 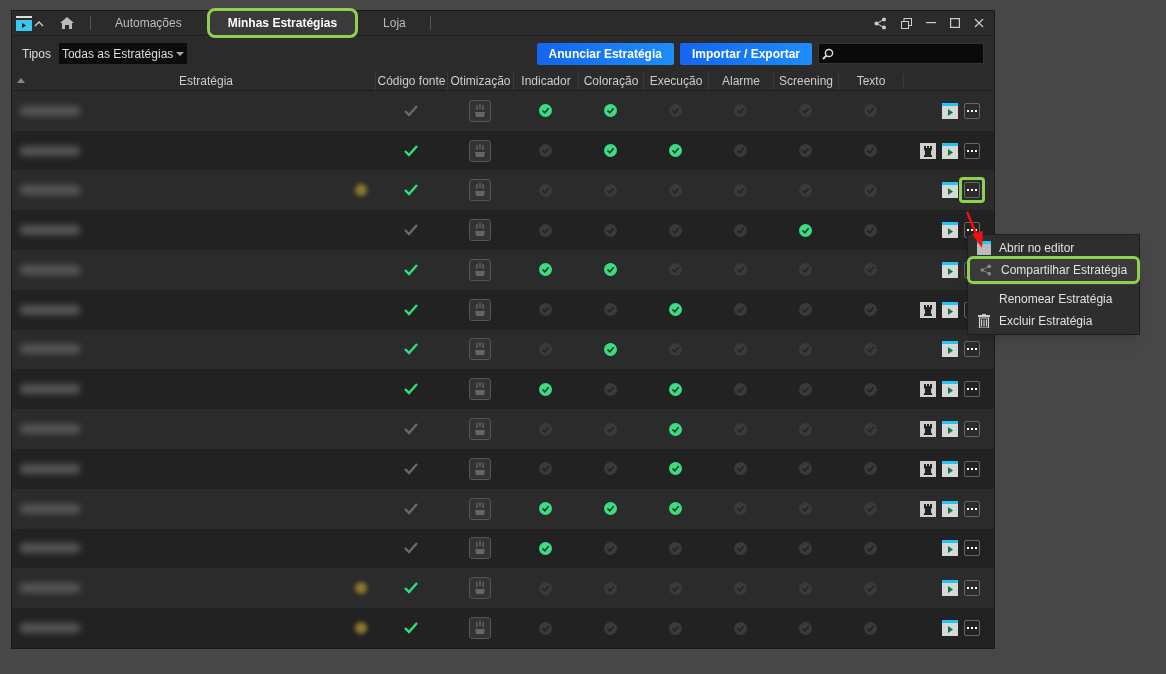 I want to click on tab: Minhas Estratégias, so click(x=282, y=23).